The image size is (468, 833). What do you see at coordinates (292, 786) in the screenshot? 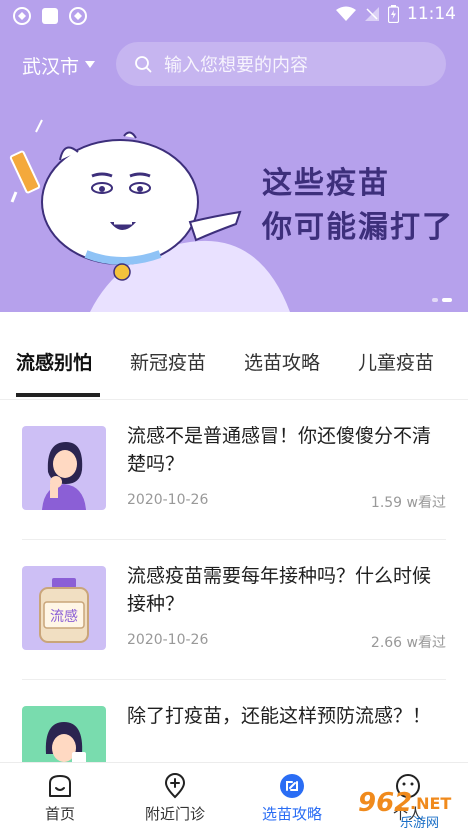
I see `vaccine-guide-icon` at bounding box center [292, 786].